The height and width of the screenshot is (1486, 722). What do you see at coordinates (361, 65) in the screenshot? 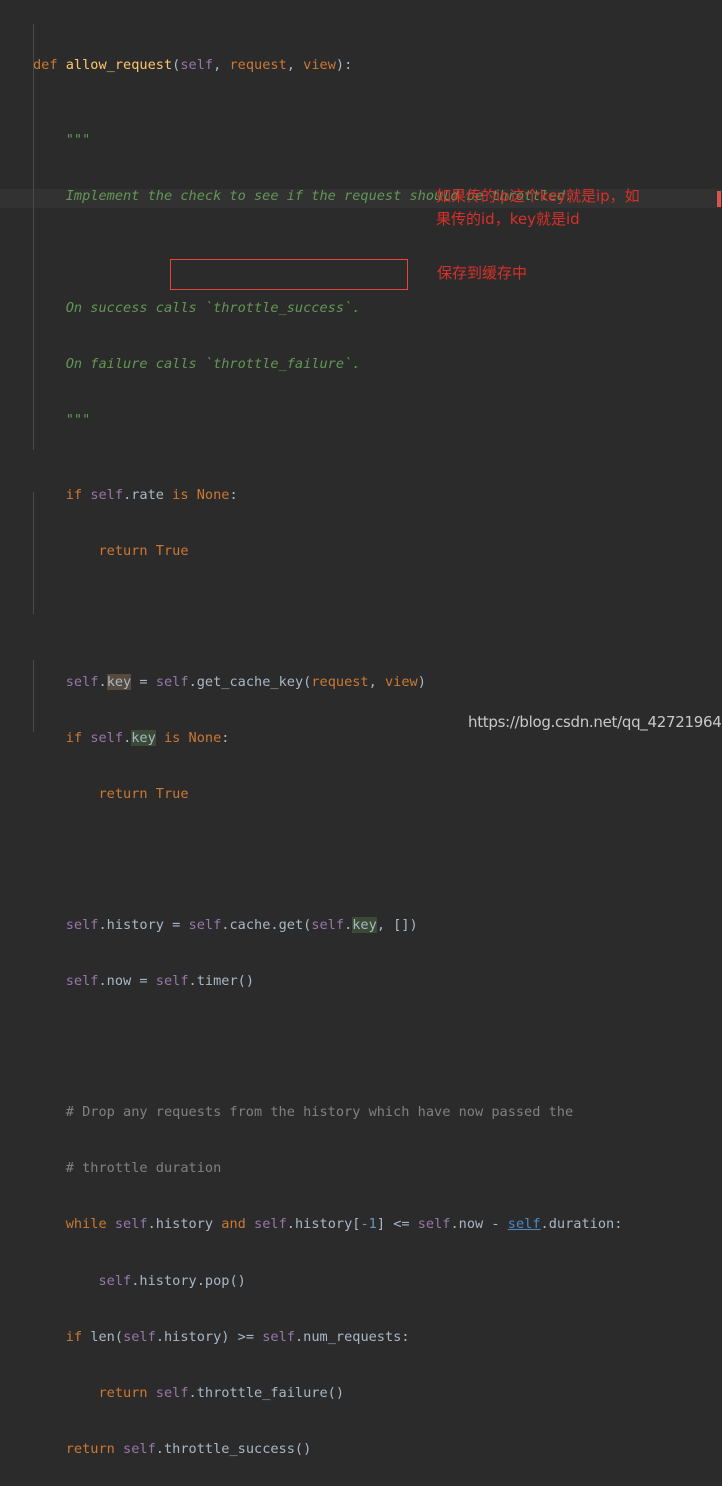
I see `code-line: def allow_request(self, request, view):` at bounding box center [361, 65].